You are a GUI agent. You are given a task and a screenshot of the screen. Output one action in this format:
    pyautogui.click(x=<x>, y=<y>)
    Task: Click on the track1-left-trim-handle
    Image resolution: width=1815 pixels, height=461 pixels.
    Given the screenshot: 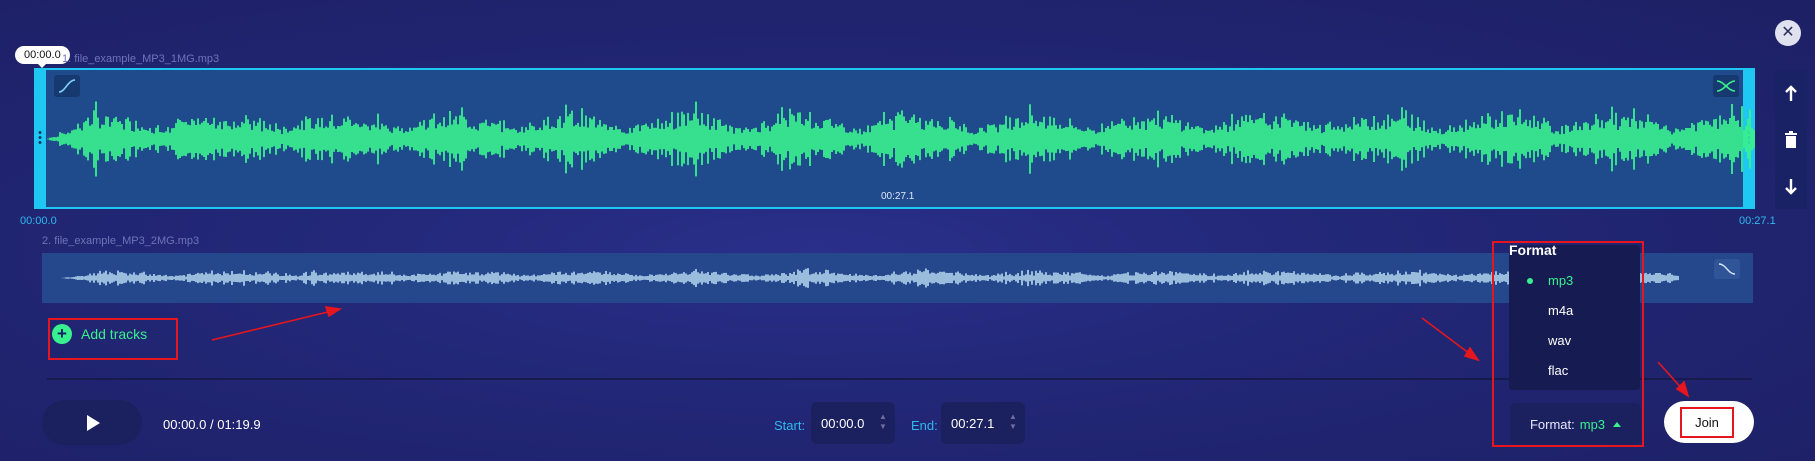 What is the action you would take?
    pyautogui.click(x=40, y=138)
    